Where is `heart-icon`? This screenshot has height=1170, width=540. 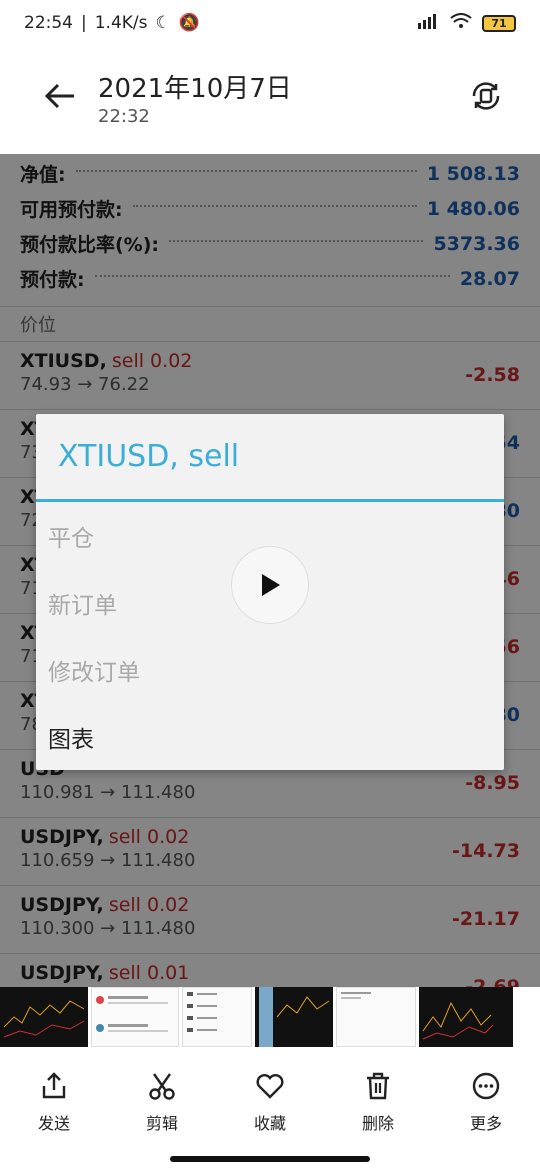
heart-icon is located at coordinates (270, 1086).